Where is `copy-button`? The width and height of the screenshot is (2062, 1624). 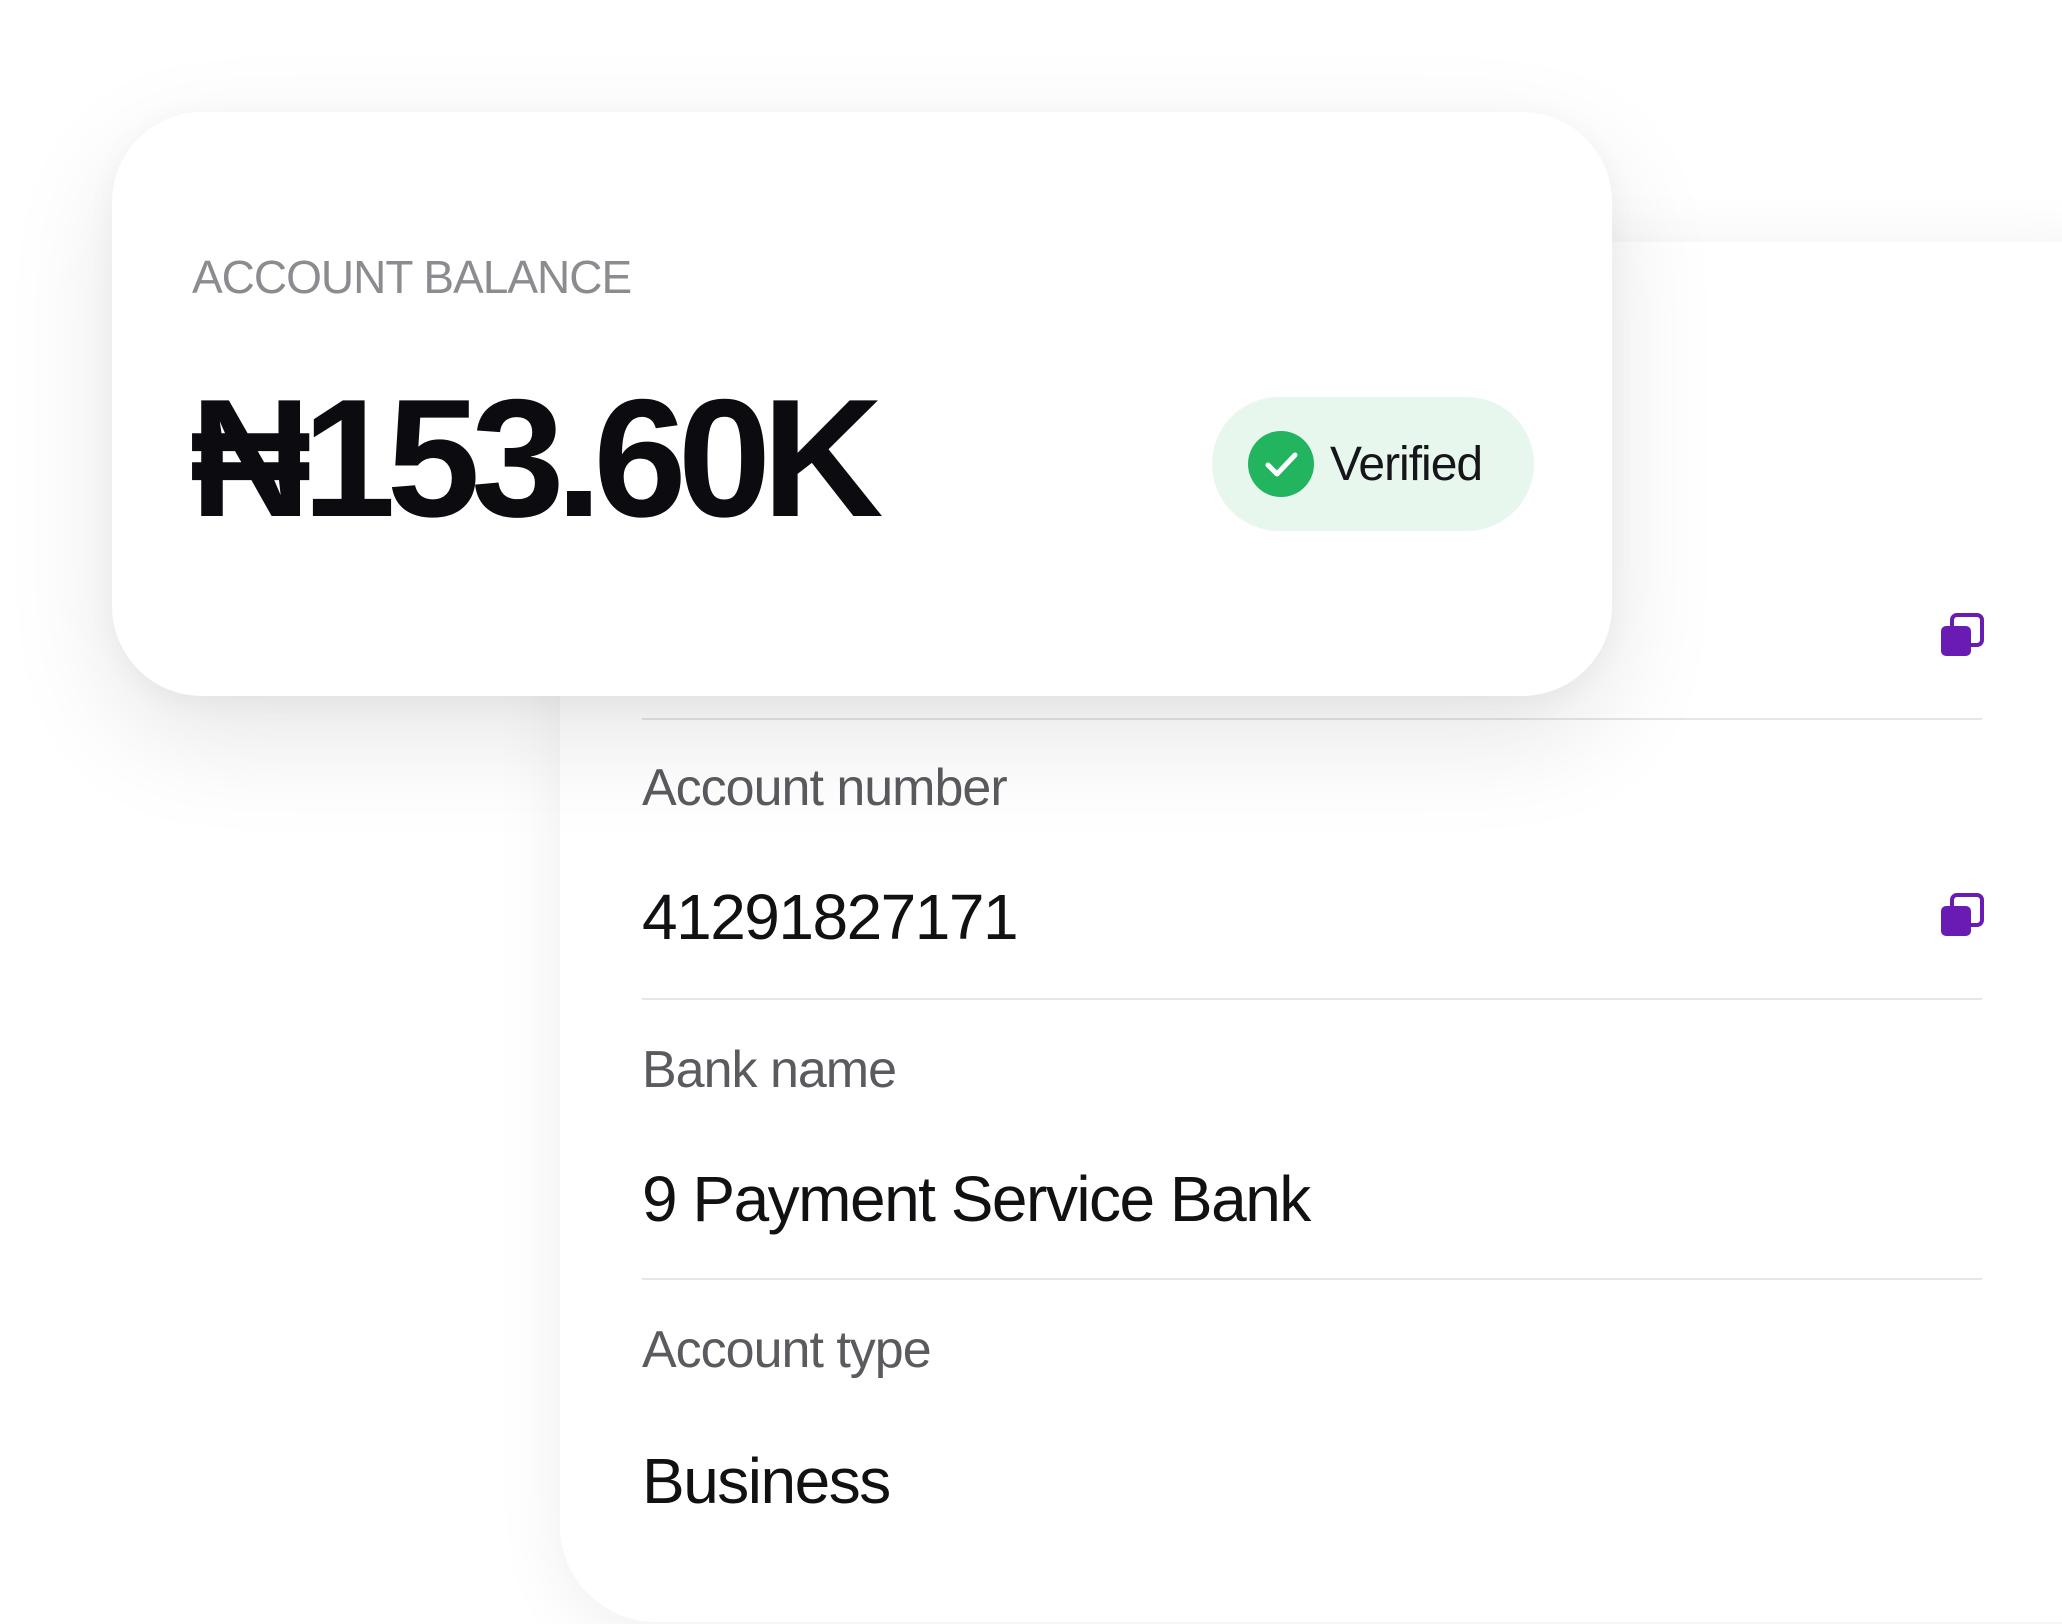
copy-button is located at coordinates (1962, 636).